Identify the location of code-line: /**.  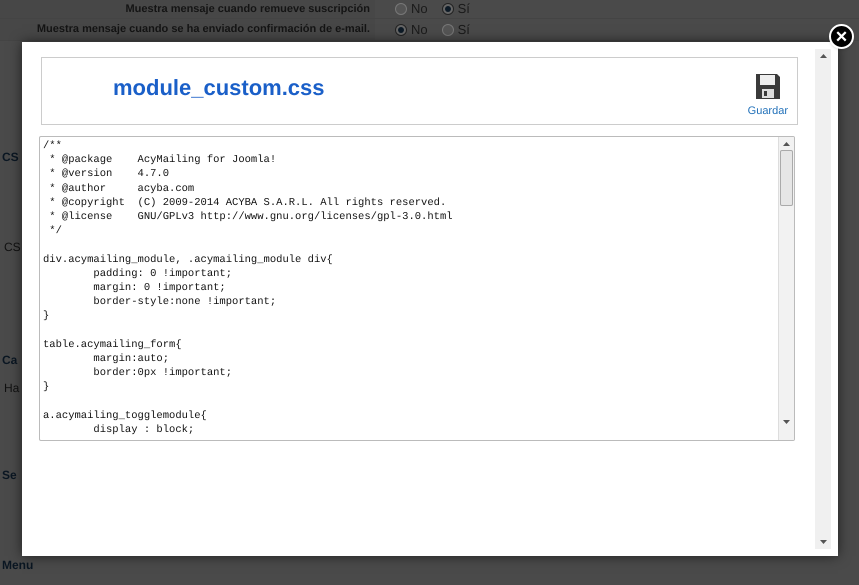
(52, 146).